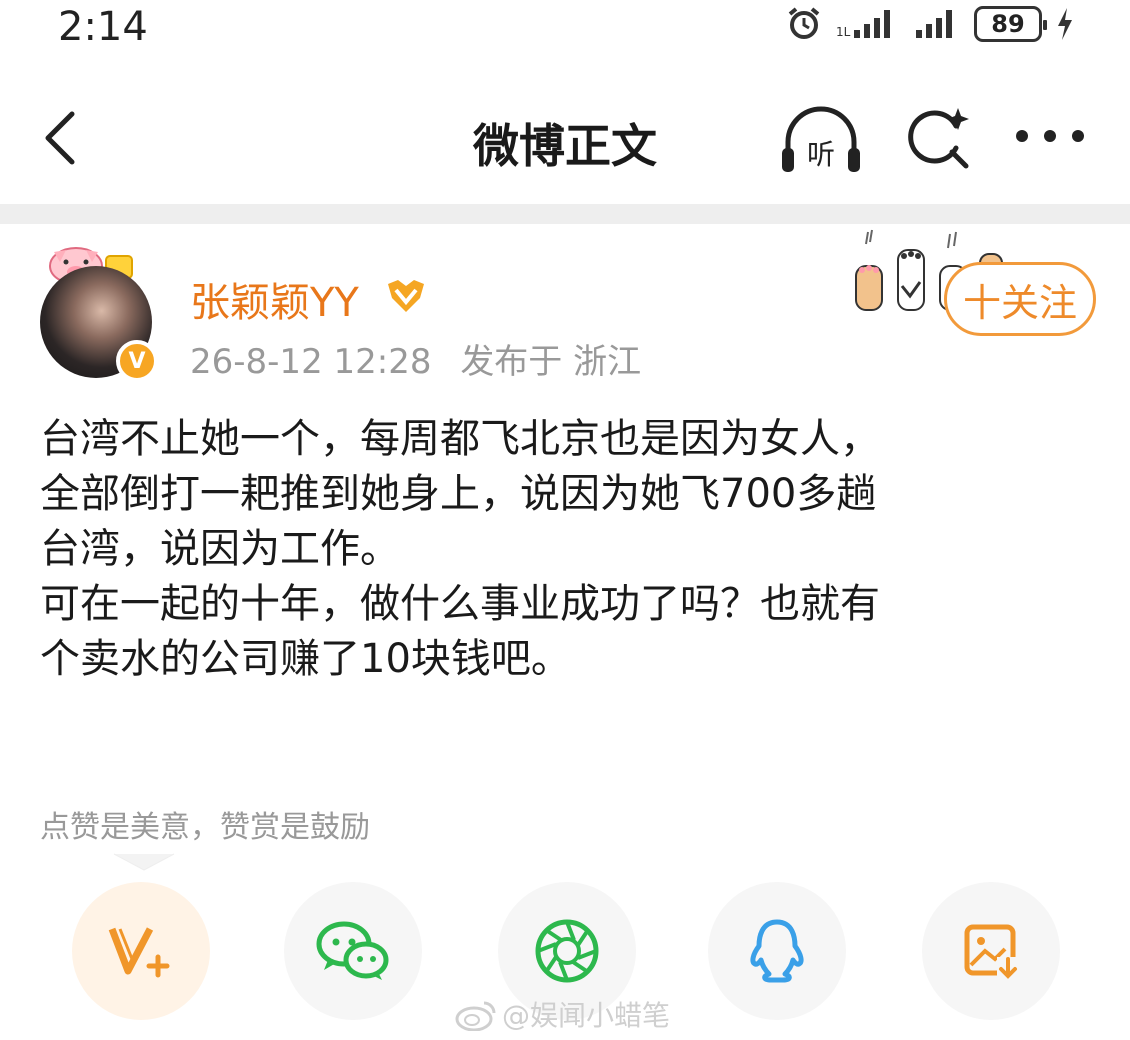 The height and width of the screenshot is (1040, 1130). Describe the element at coordinates (311, 362) in the screenshot. I see `post-timestamp: 26-8-12 12:28` at that location.